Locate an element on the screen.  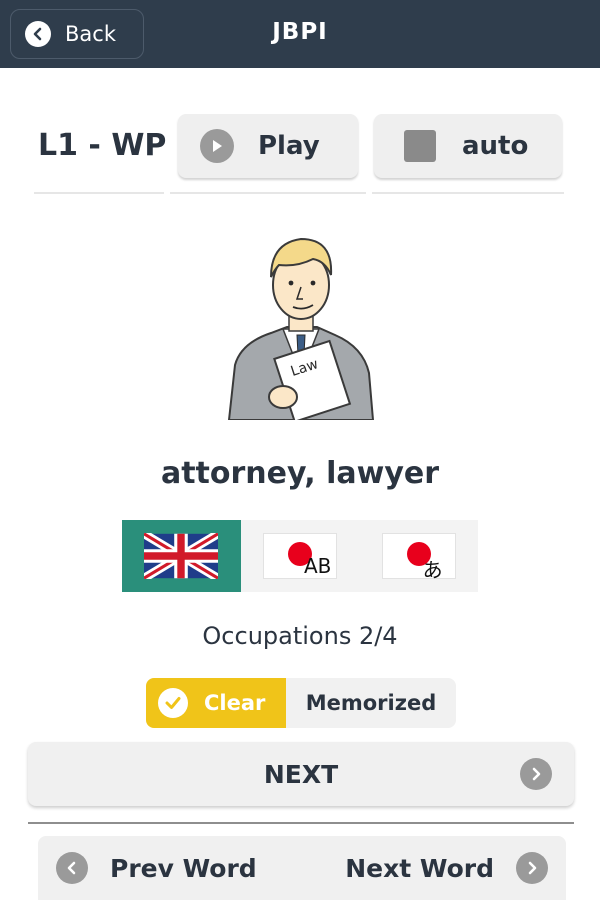
next-word-label: Next Word is located at coordinates (419, 868).